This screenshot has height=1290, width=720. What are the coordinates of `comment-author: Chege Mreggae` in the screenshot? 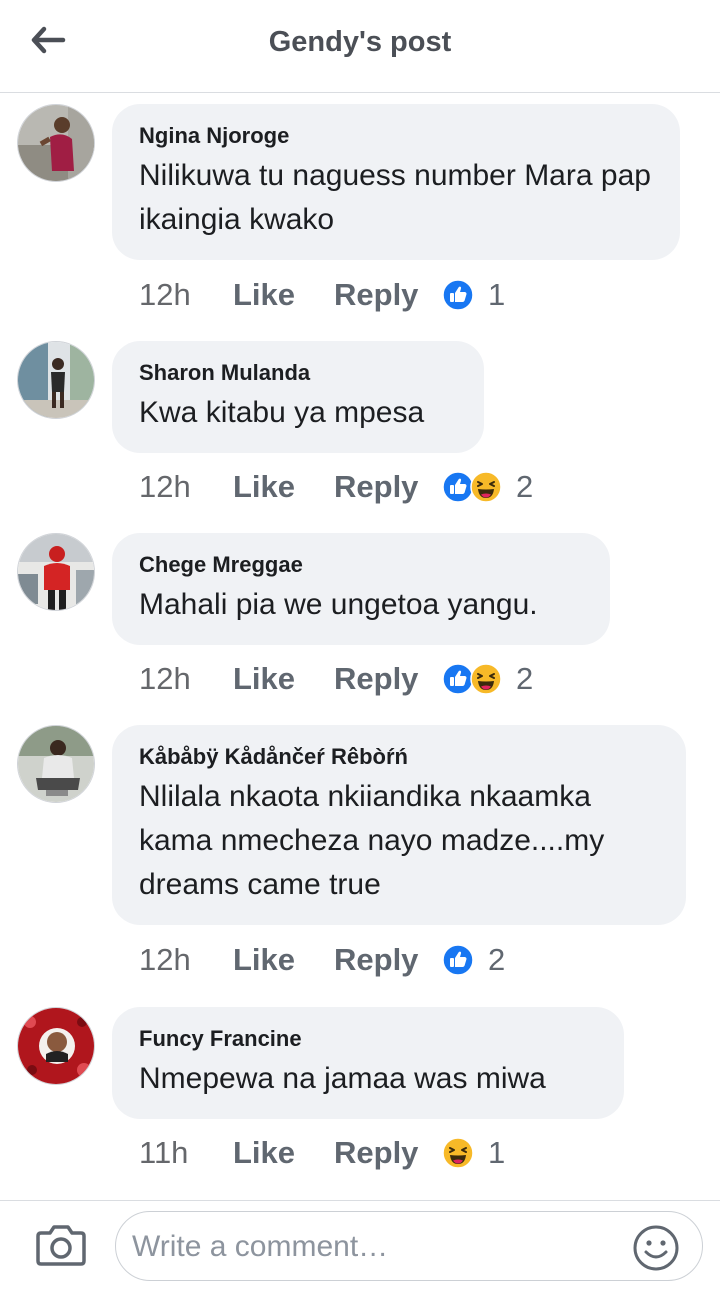 It's located at (361, 565).